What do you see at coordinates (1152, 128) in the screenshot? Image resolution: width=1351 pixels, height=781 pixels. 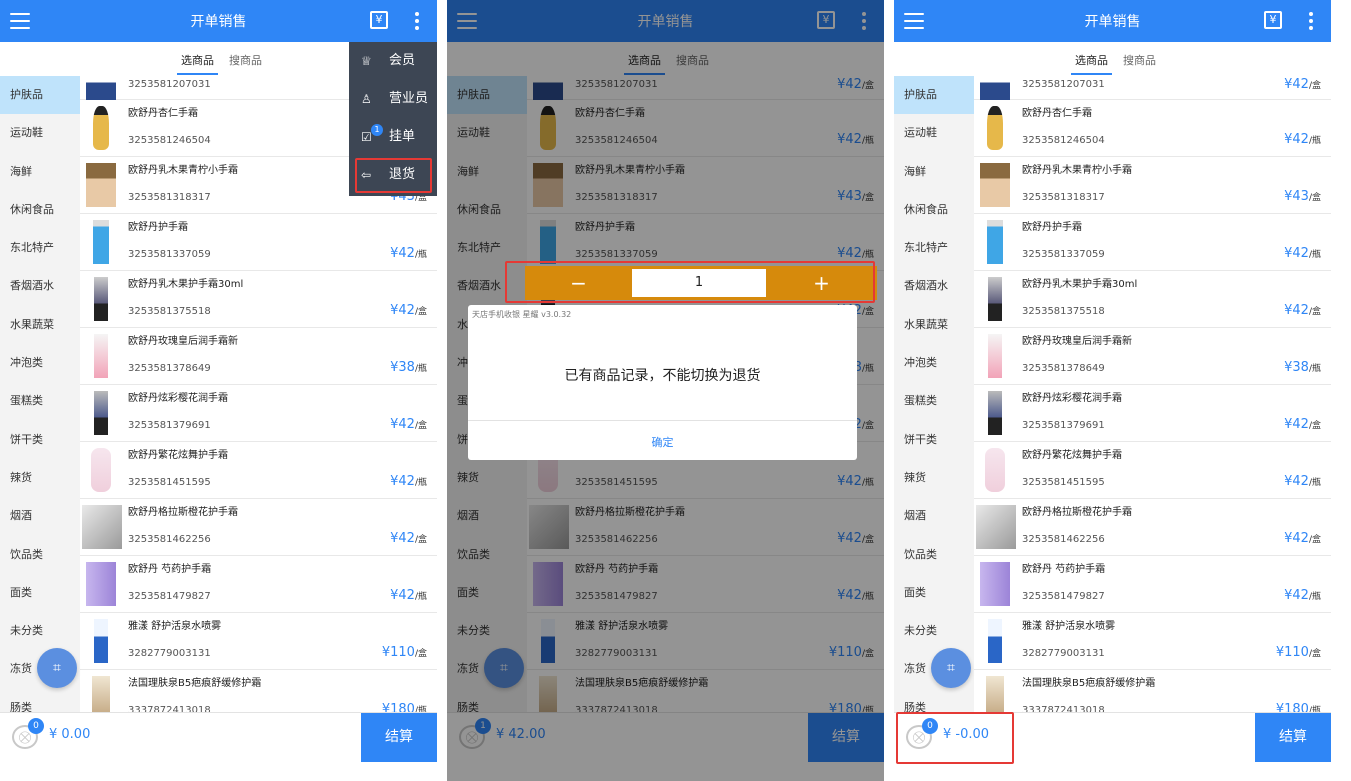 I see `product-row: 欧舒丹杏仁手霜 3253581246504 ¥42/瓶` at bounding box center [1152, 128].